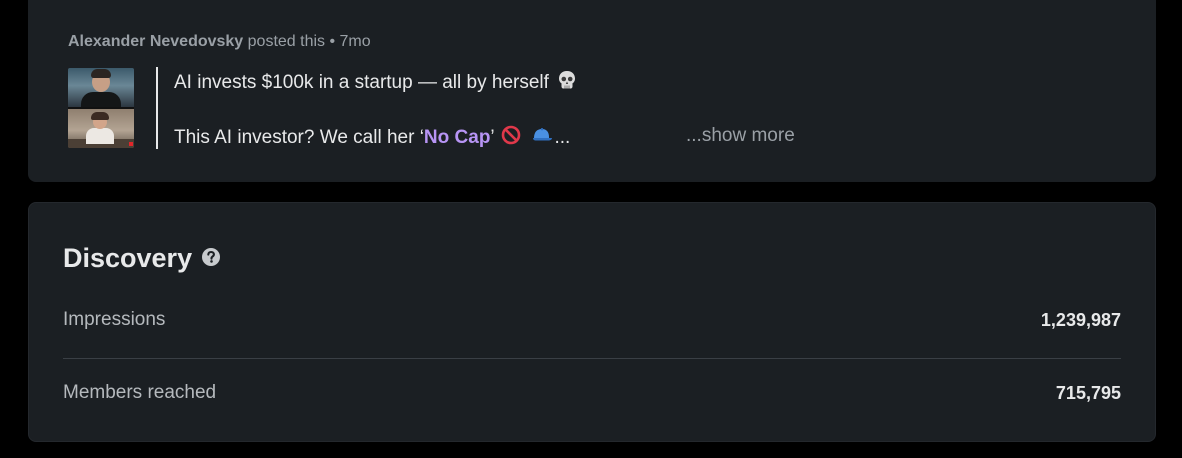 The image size is (1182, 458). Describe the element at coordinates (114, 319) in the screenshot. I see `impressions-label: Impressions` at that location.